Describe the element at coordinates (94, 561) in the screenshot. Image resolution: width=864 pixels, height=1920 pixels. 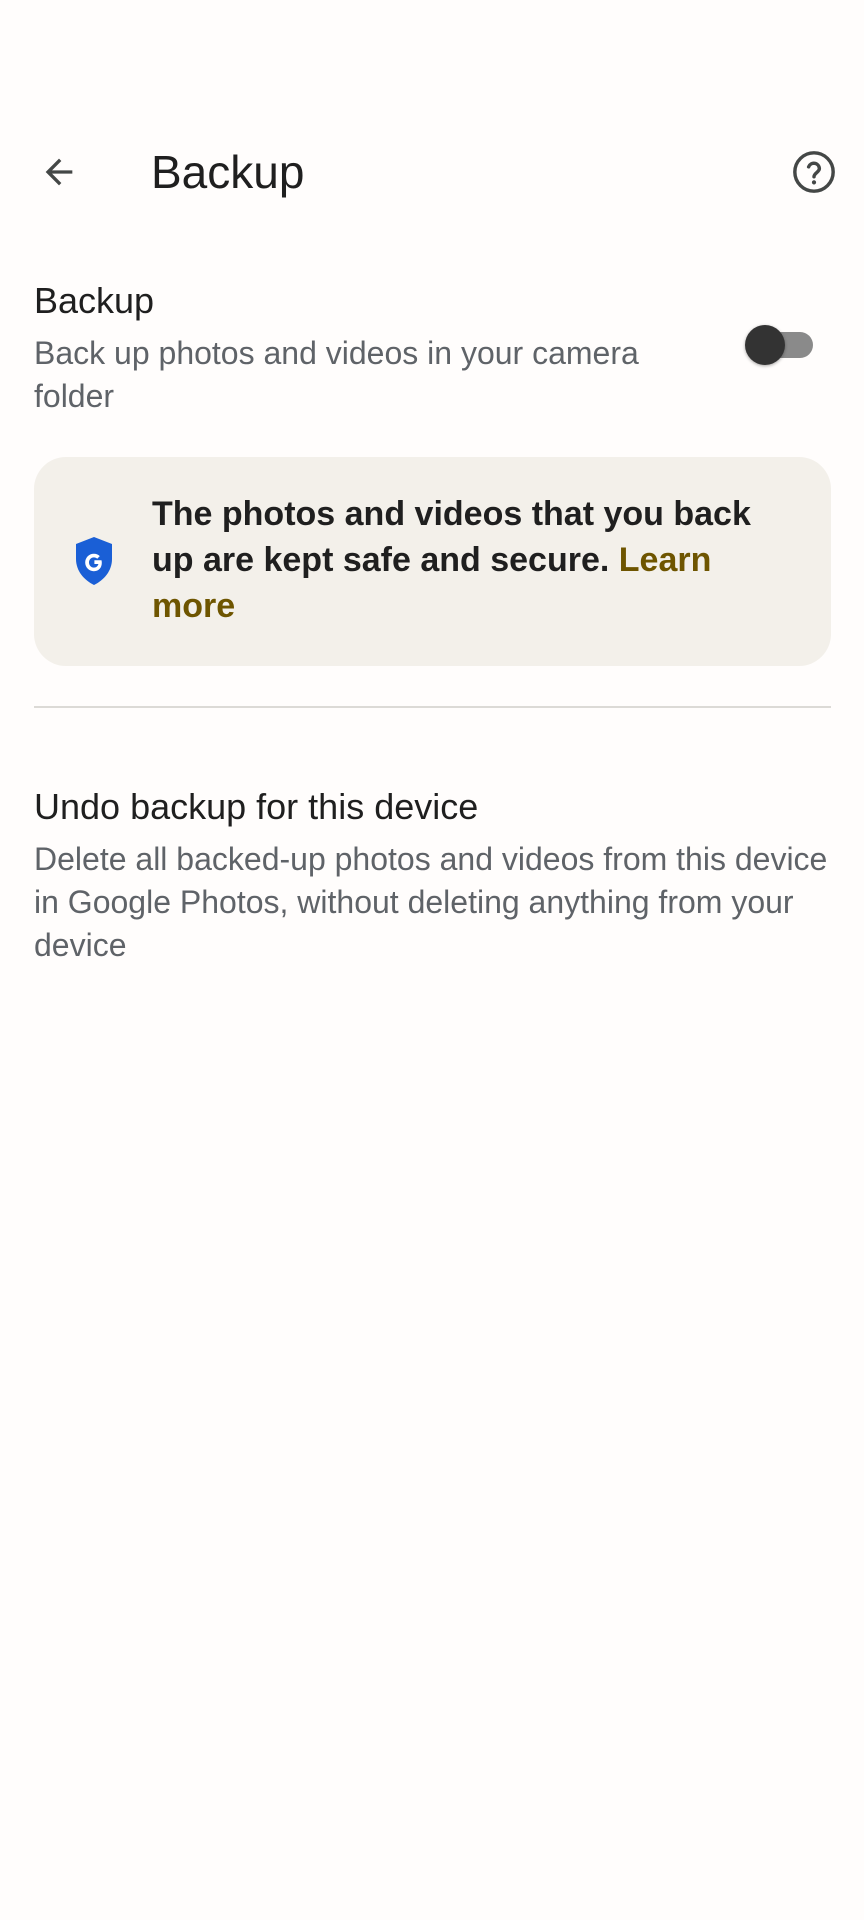
I see `google-shield-icon` at that location.